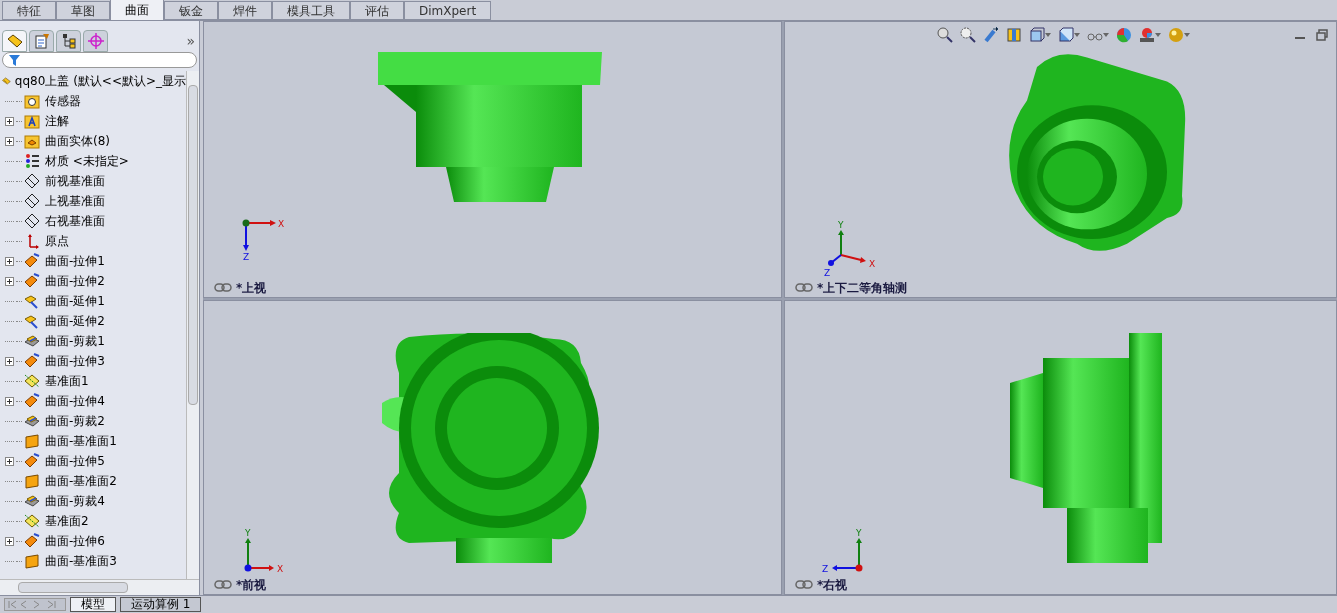 This screenshot has width=1337, height=613. Describe the element at coordinates (75, 501) in the screenshot. I see `tree-item: 曲面-剪裁4` at that location.